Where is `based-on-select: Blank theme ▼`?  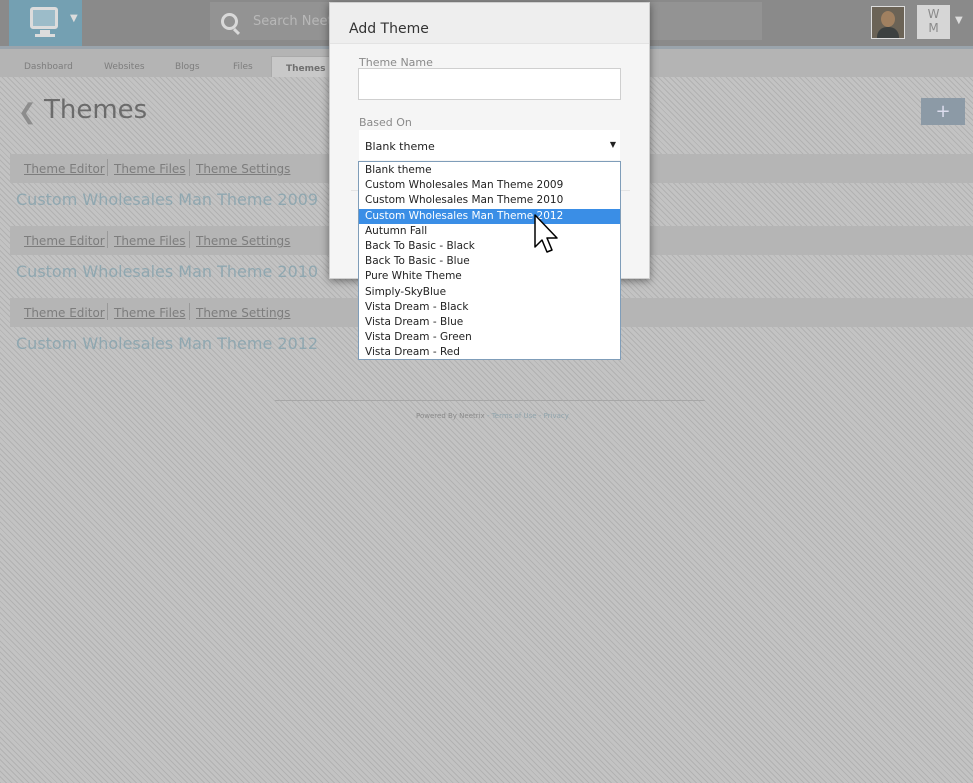
based-on-select: Blank theme ▼ is located at coordinates (489, 145).